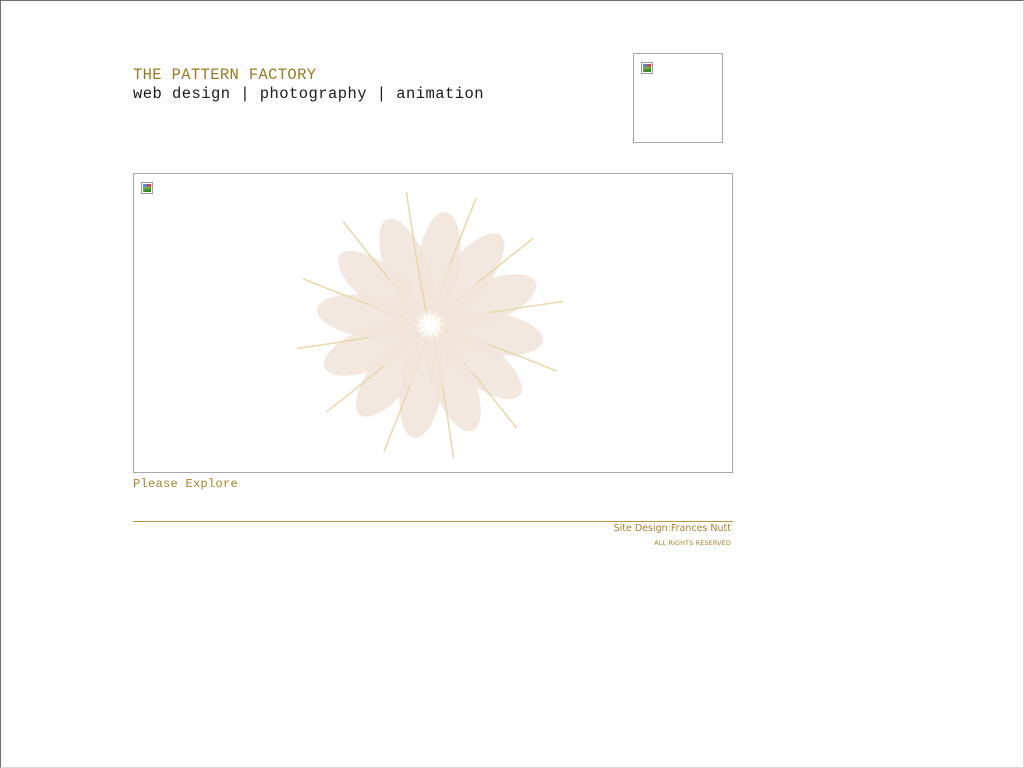 The width and height of the screenshot is (1024, 768). I want to click on site-design-credit: Site Design:Frances Nutt, so click(672, 528).